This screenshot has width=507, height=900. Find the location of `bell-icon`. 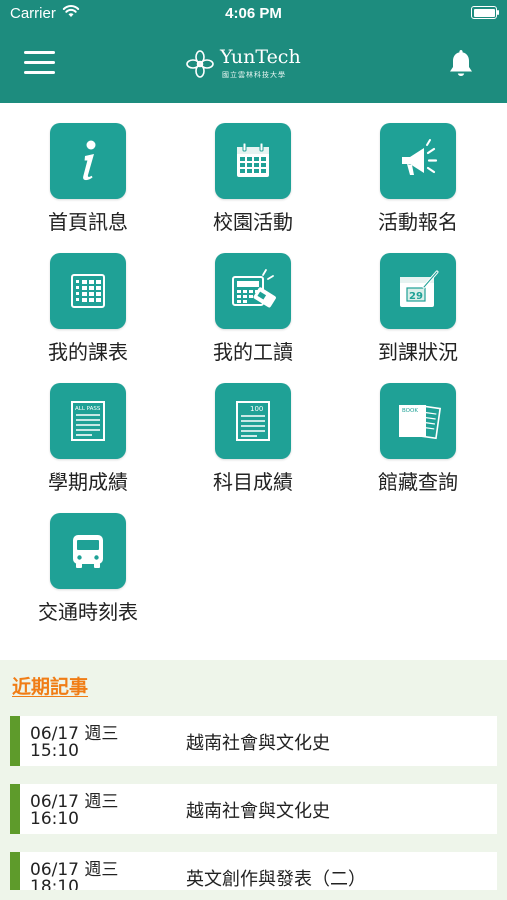

bell-icon is located at coordinates (461, 63).